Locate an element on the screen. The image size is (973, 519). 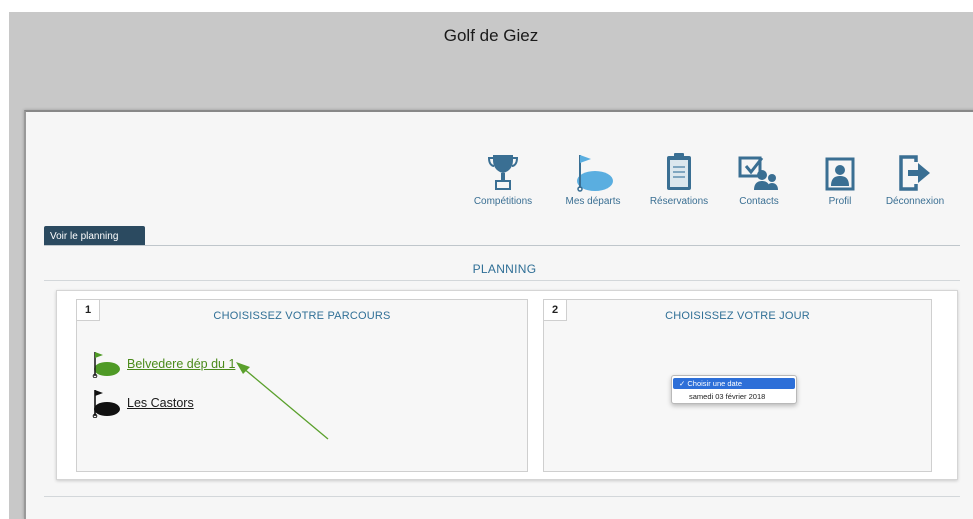
trophy-icon is located at coordinates (503, 171).